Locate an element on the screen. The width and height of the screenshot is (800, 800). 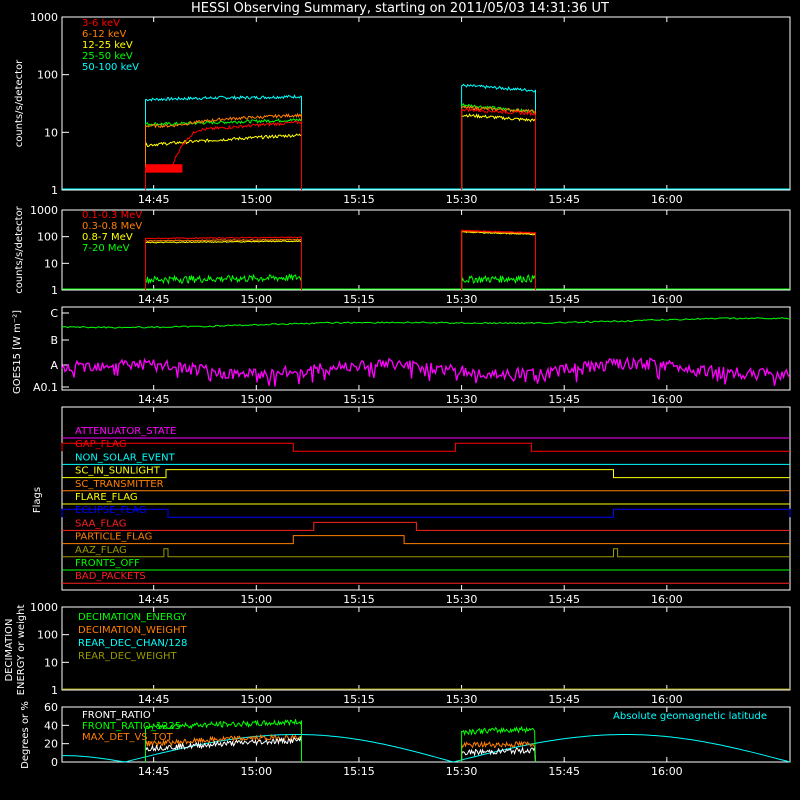
panel4-xtick-label: 16:00 is located at coordinates (667, 599).